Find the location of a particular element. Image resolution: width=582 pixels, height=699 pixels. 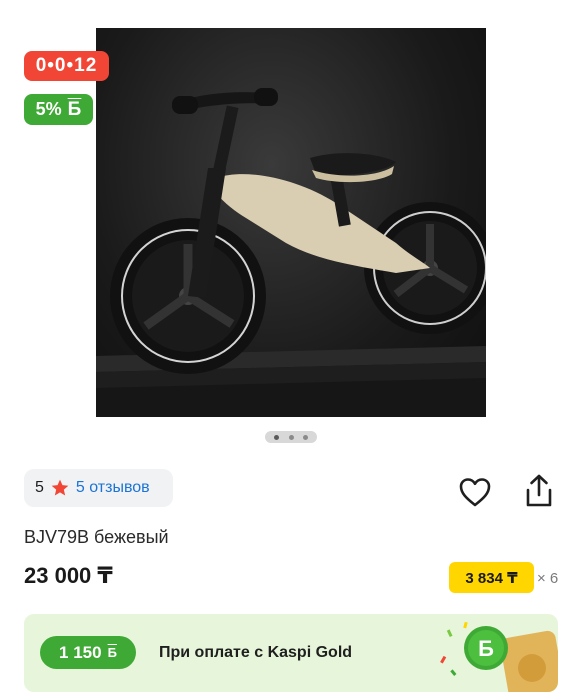

reviews-link: 5 отзывов is located at coordinates (113, 488).